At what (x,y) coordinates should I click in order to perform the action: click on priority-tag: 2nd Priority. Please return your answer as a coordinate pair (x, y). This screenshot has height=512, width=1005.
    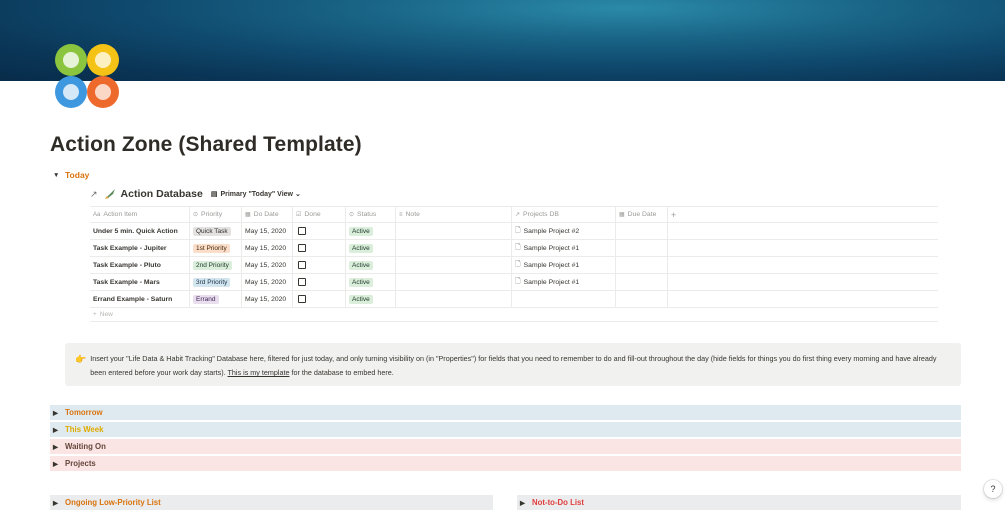
    Looking at the image, I should click on (212, 265).